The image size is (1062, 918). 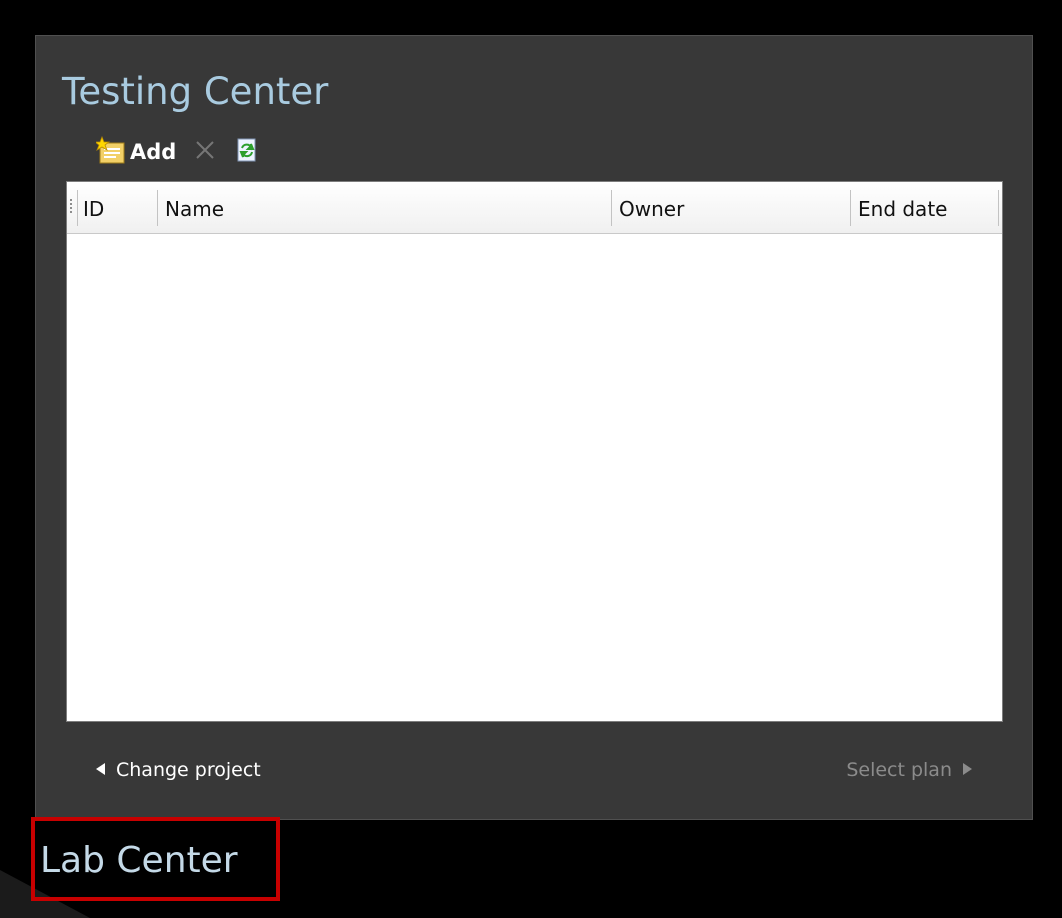 I want to click on change-project-button: Change project, so click(x=177, y=770).